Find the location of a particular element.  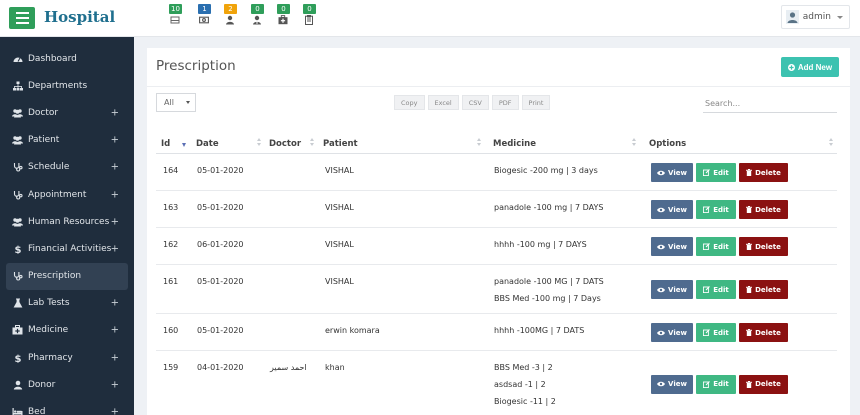

sidebar-item-lab-tests: Lab Tests + is located at coordinates (67, 303).